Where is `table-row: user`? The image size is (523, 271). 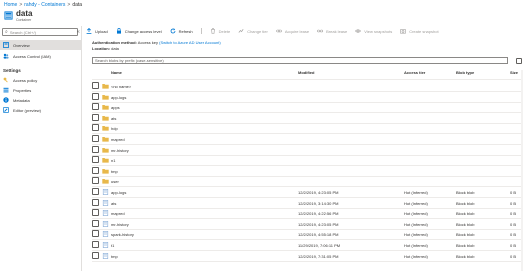
table-row: user is located at coordinates (307, 181).